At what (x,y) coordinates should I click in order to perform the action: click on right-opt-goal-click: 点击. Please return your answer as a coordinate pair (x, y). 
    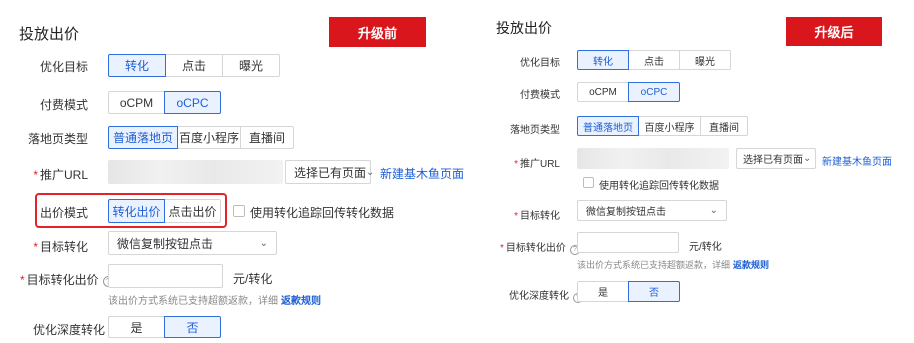
    Looking at the image, I should click on (654, 60).